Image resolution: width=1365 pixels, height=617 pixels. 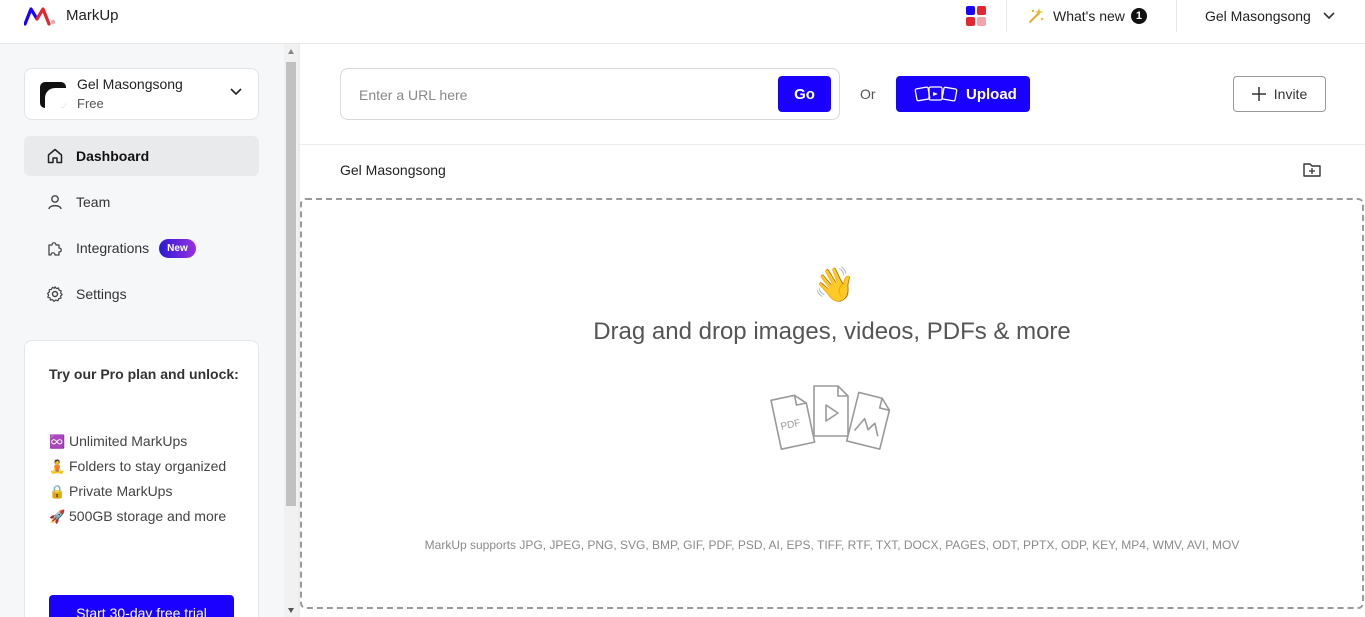 I want to click on feature-text: Unlimited MarkUps, so click(x=128, y=441).